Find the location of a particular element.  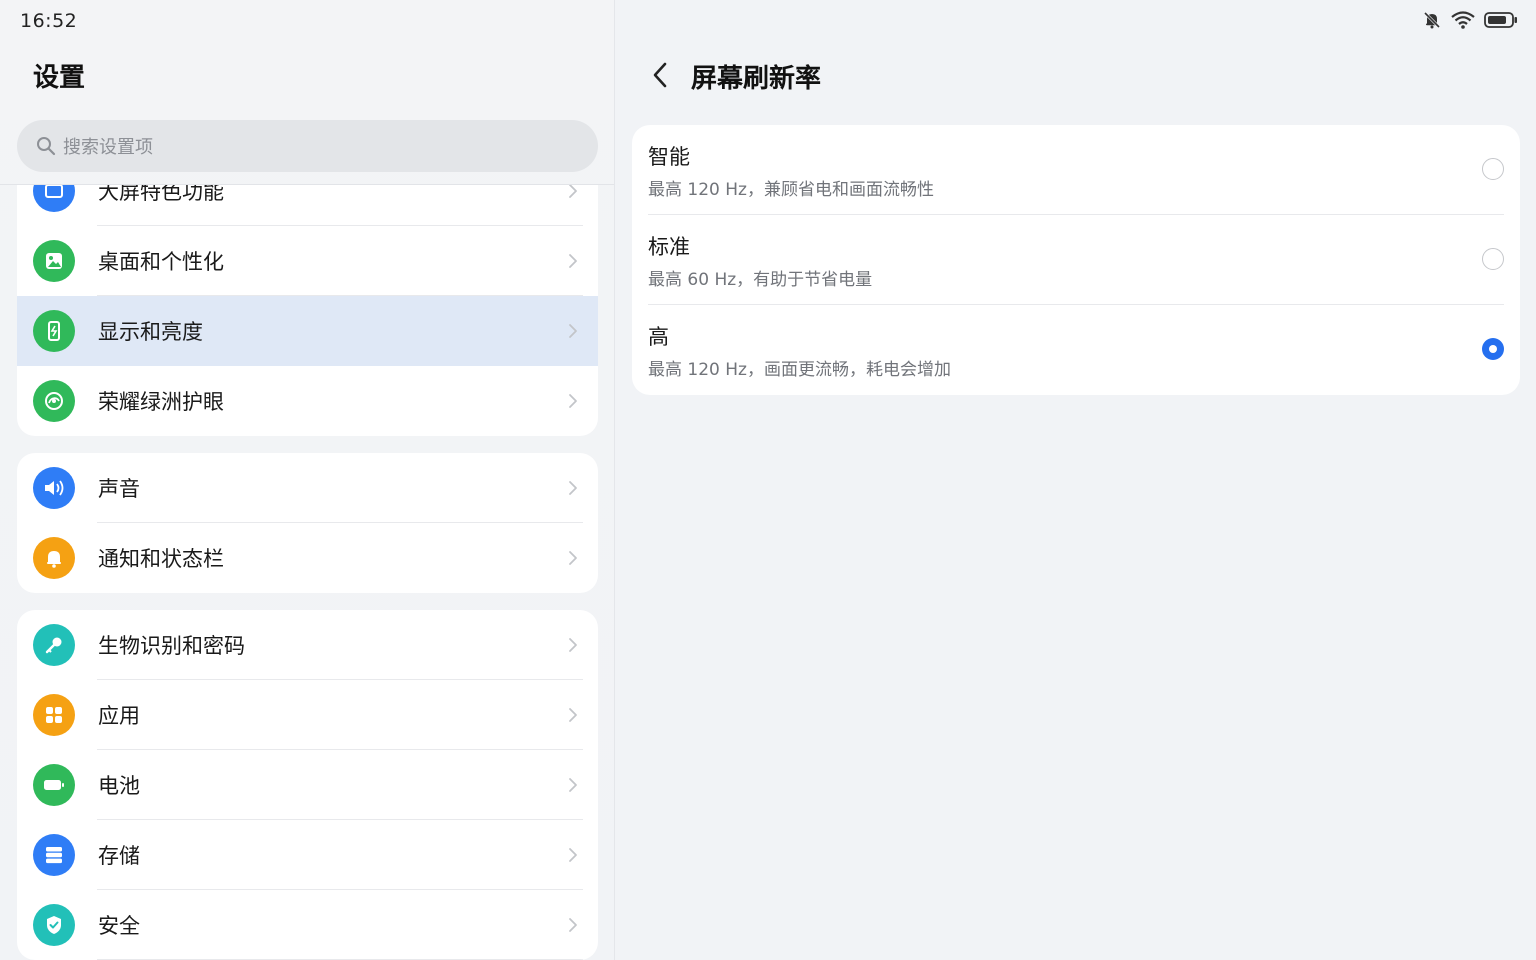

bell-icon is located at coordinates (54, 558).